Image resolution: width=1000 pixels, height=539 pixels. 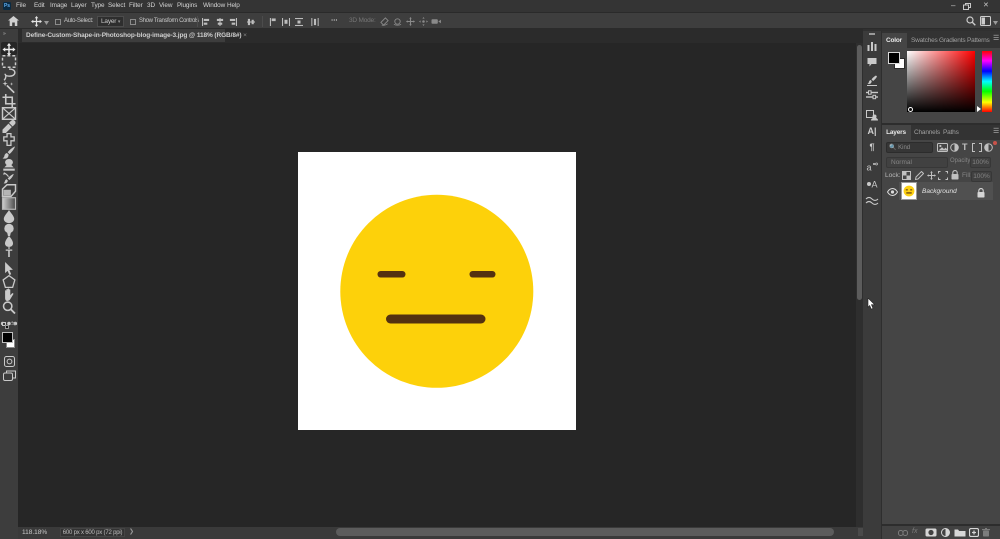 I want to click on svg-text: A, so click(x=875, y=185).